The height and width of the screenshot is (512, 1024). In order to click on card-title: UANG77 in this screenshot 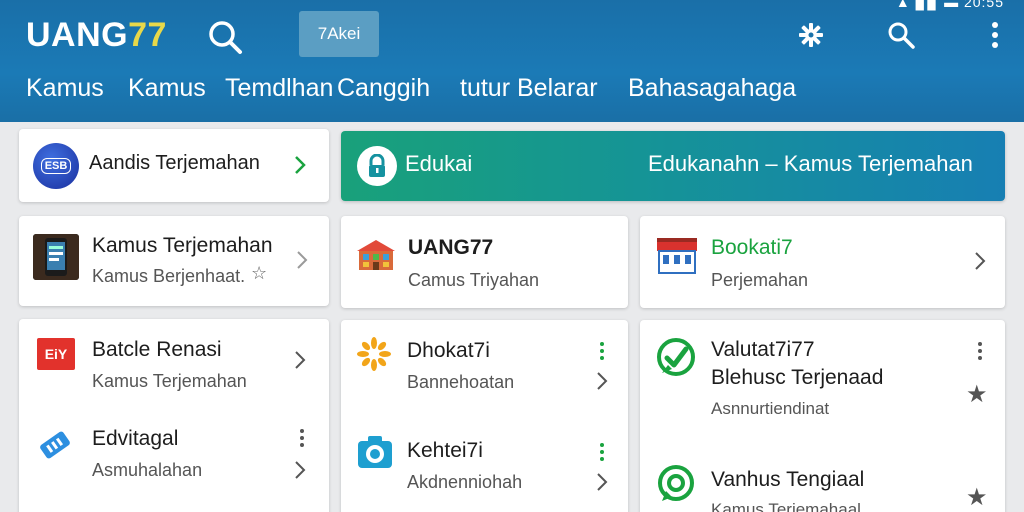, I will do `click(451, 247)`.